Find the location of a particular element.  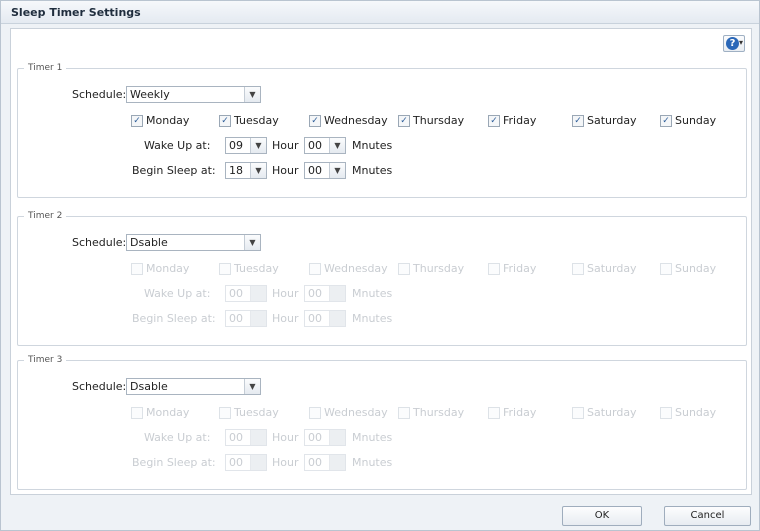

schedule-value: Weekly is located at coordinates (150, 94).